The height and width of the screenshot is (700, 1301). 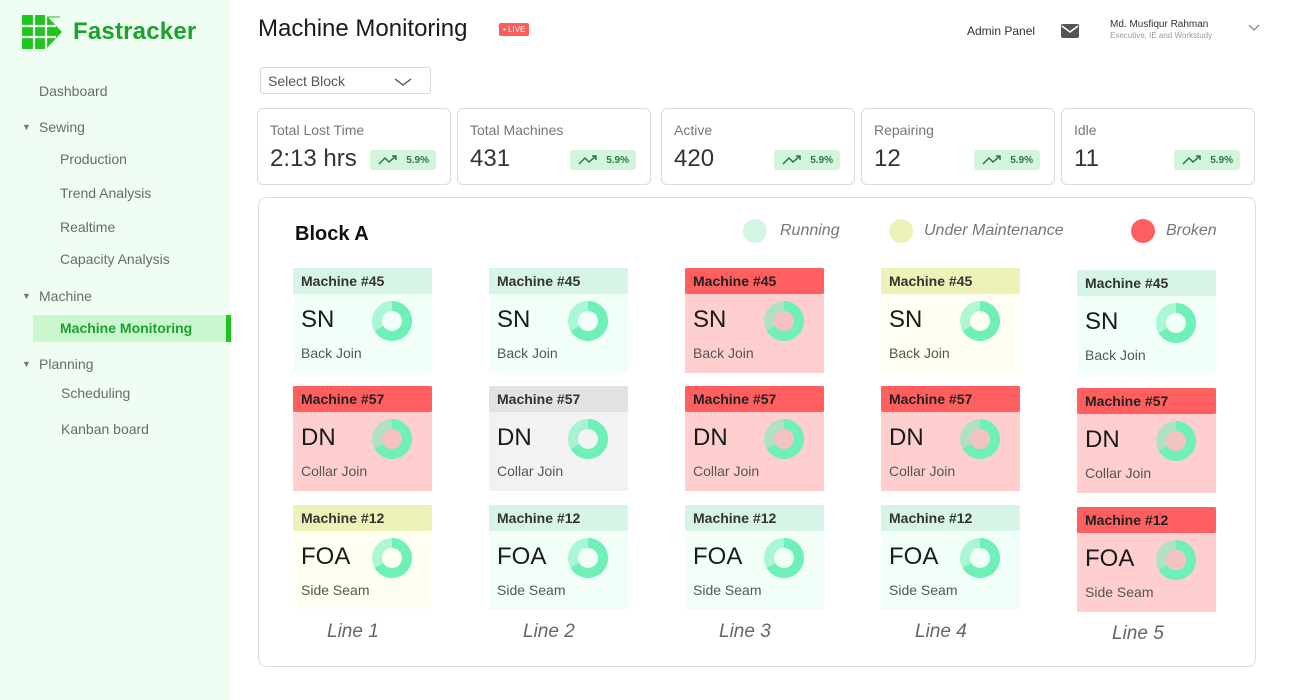 What do you see at coordinates (694, 158) in the screenshot?
I see `stat-value: 420` at bounding box center [694, 158].